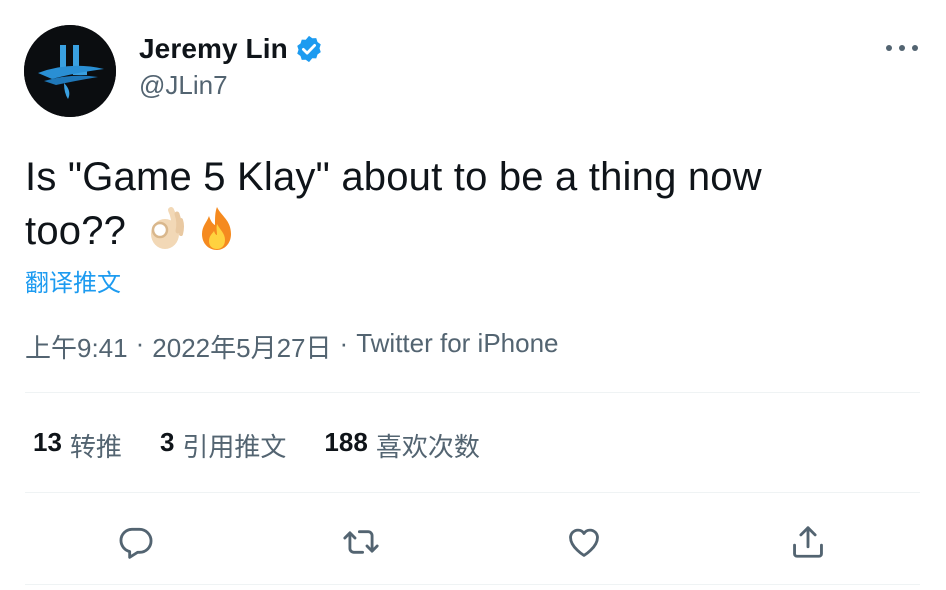 The width and height of the screenshot is (946, 590). I want to click on retweets-label: 转推, so click(95, 447).